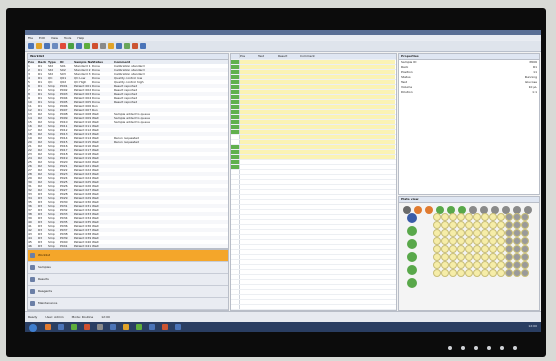 This screenshot has width=556, height=361. Describe the element at coordinates (67, 38) in the screenshot. I see `menu-item-tools: Tools` at that location.